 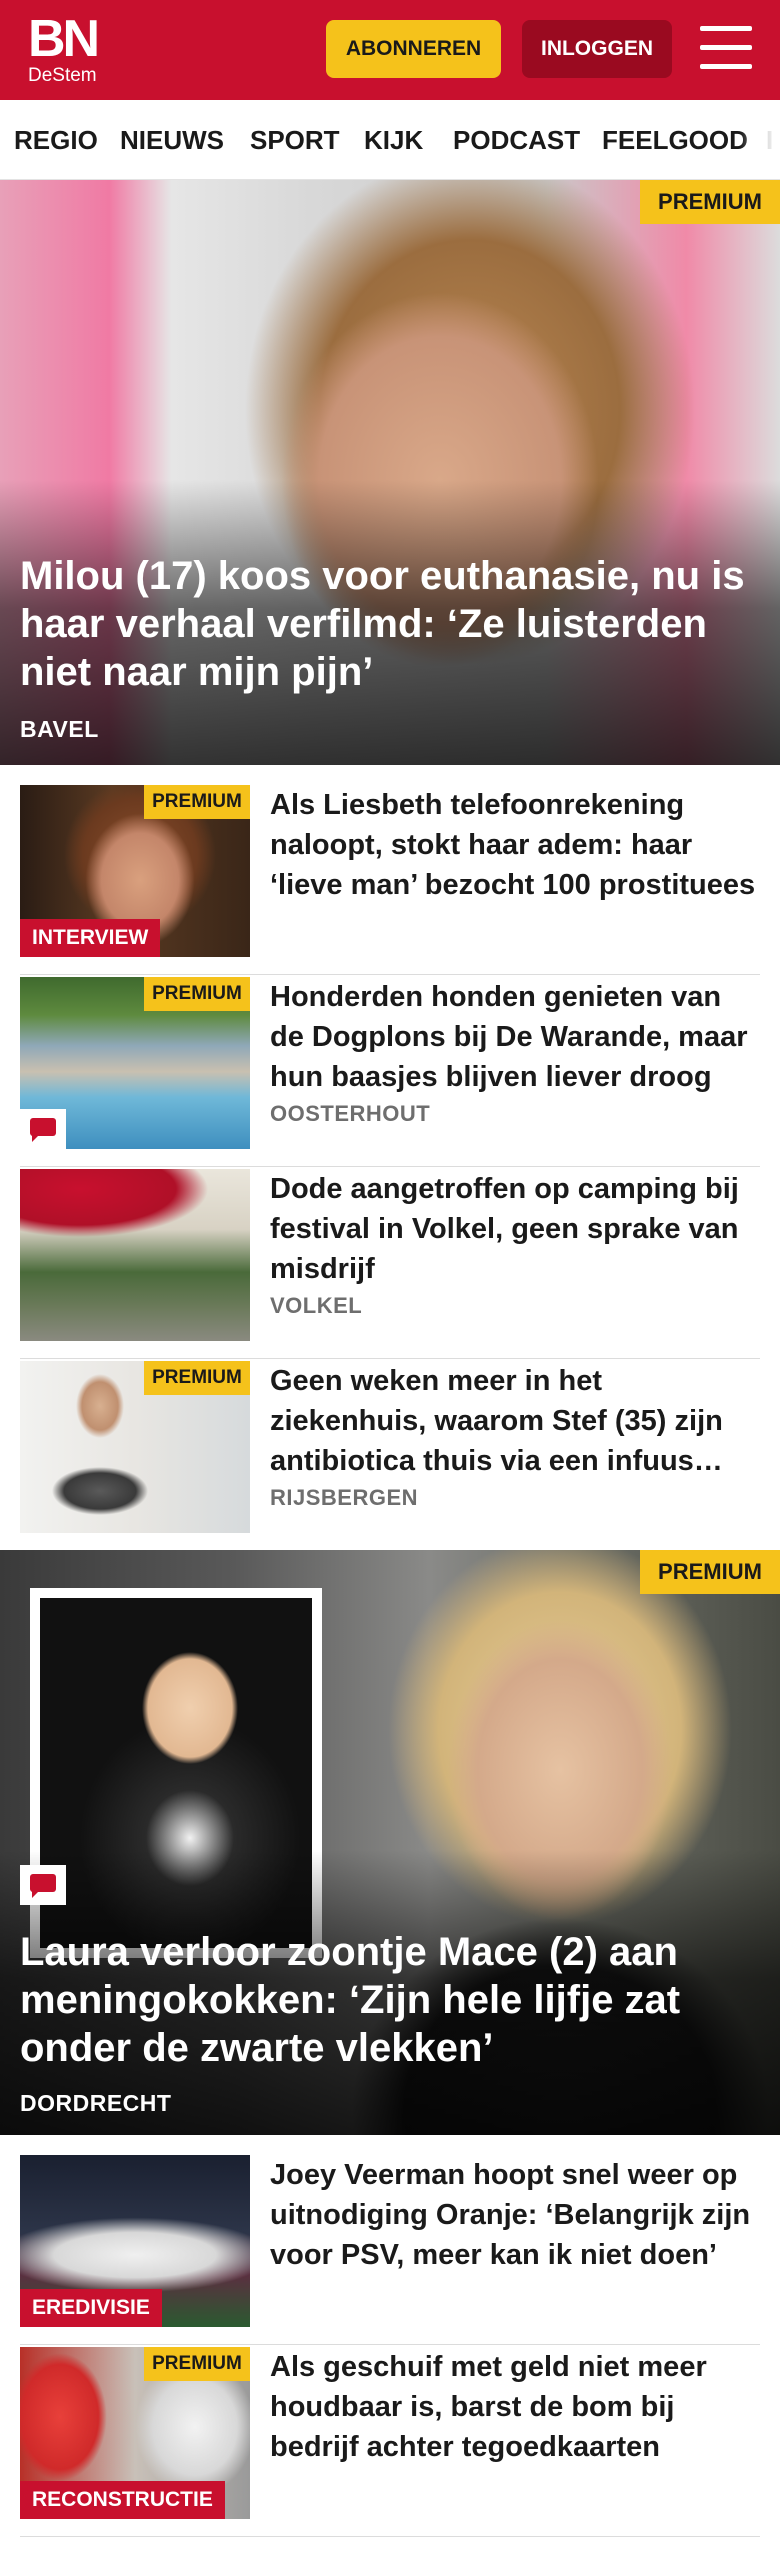 I want to click on subscribe-button: ABONNEREN, so click(x=413, y=49).